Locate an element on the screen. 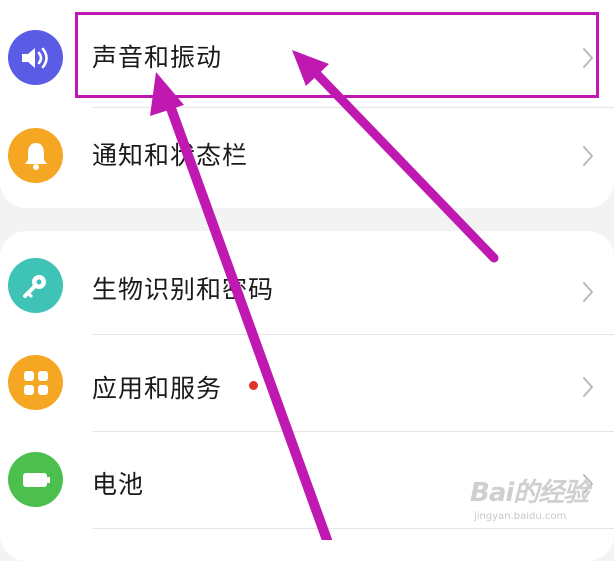  settings-item-label: 生物识别和密码 is located at coordinates (183, 289).